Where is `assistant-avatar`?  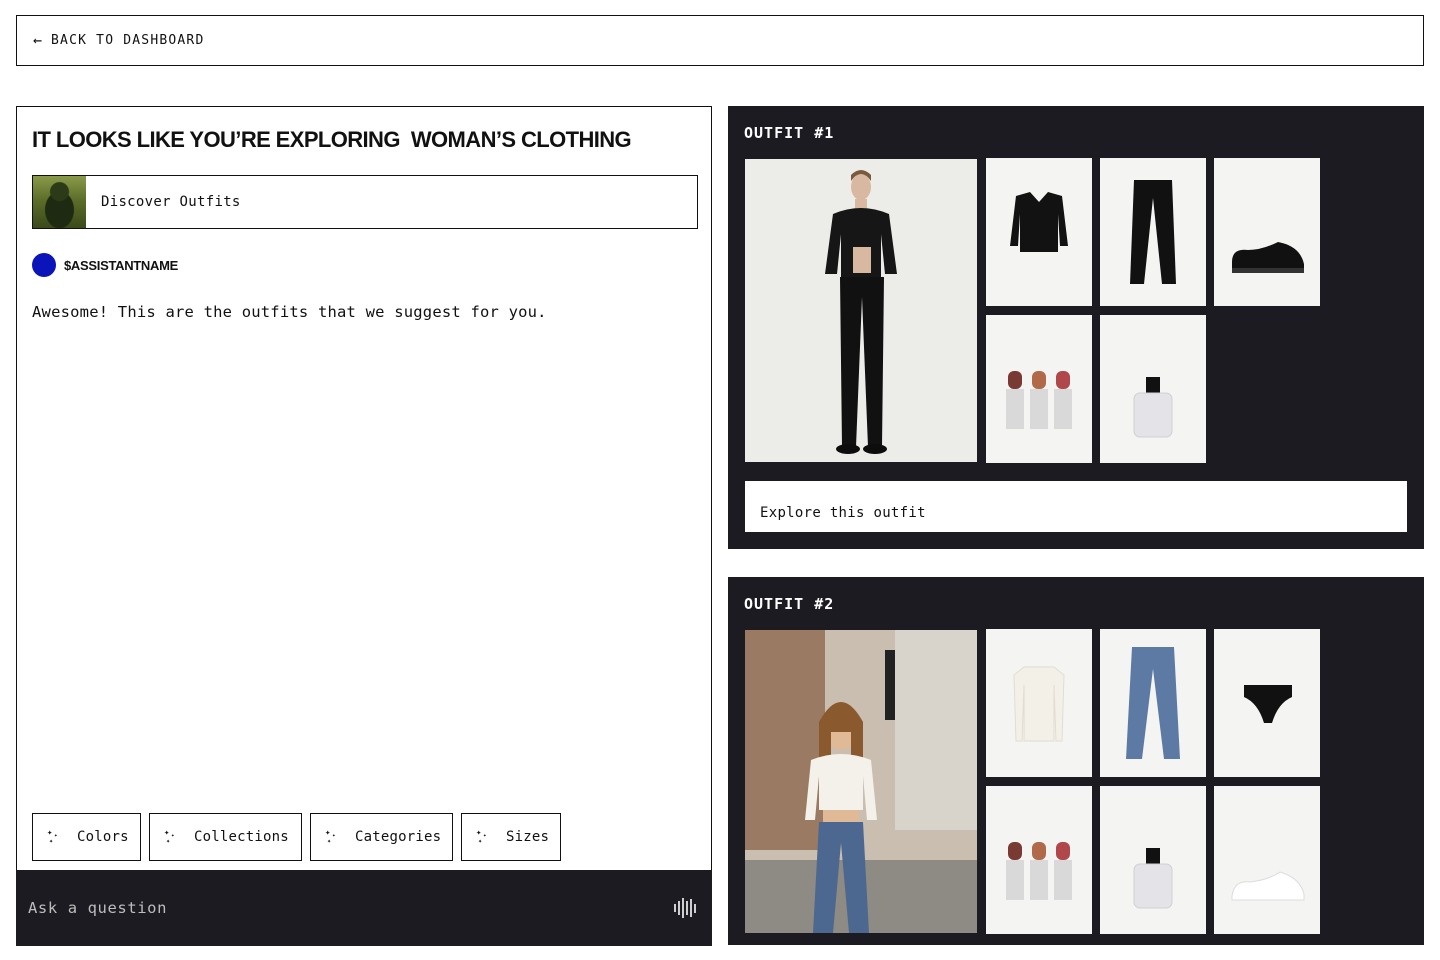 assistant-avatar is located at coordinates (44, 265).